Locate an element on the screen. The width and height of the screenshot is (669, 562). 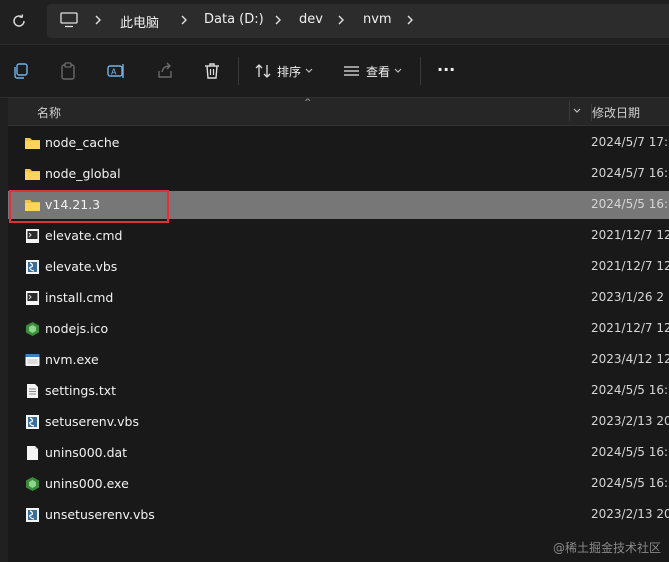
breadcrumb-data-drive: Data (D:) is located at coordinates (234, 19).